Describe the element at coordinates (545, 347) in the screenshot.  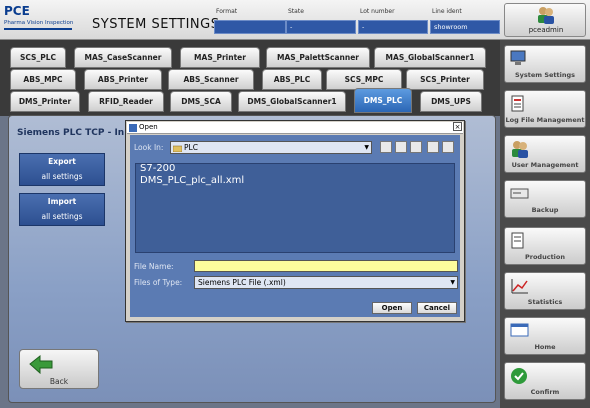
I see `sidebar-label: Home` at that location.